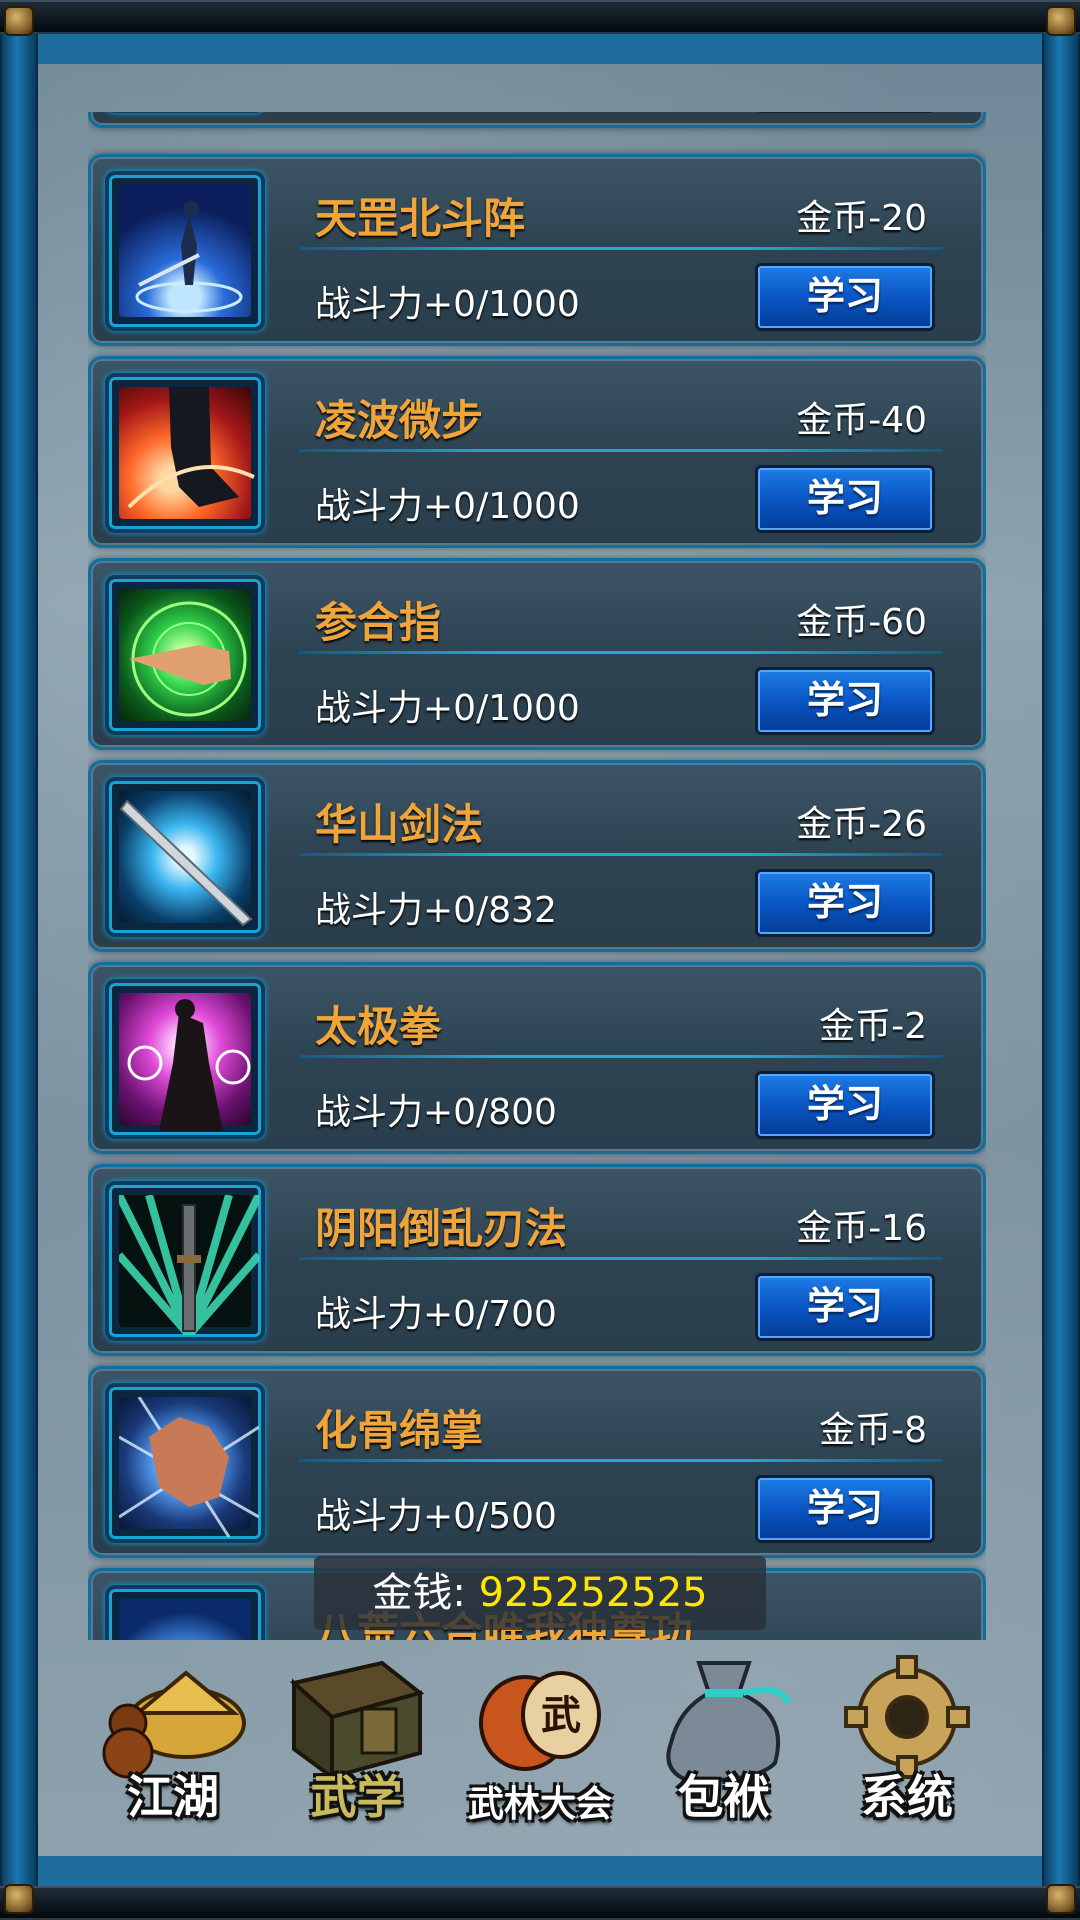 This screenshot has height=1920, width=1080. I want to click on skill-item: 阴阳倒乱刃法 金币-16 战斗力+0/700 学习, so click(537, 1260).